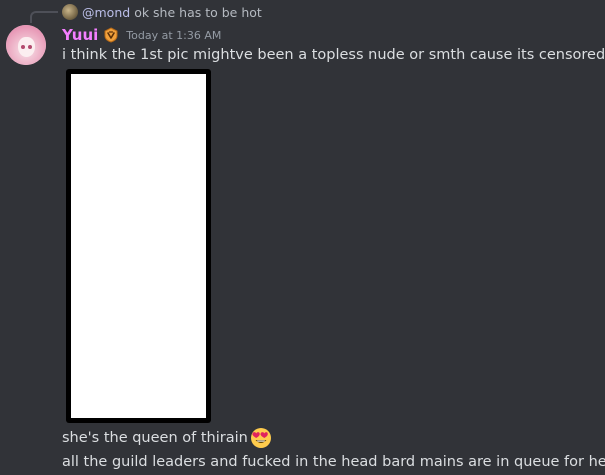 The height and width of the screenshot is (475, 605). Describe the element at coordinates (173, 35) in the screenshot. I see `timestamp: Today at 1:36 AM` at that location.